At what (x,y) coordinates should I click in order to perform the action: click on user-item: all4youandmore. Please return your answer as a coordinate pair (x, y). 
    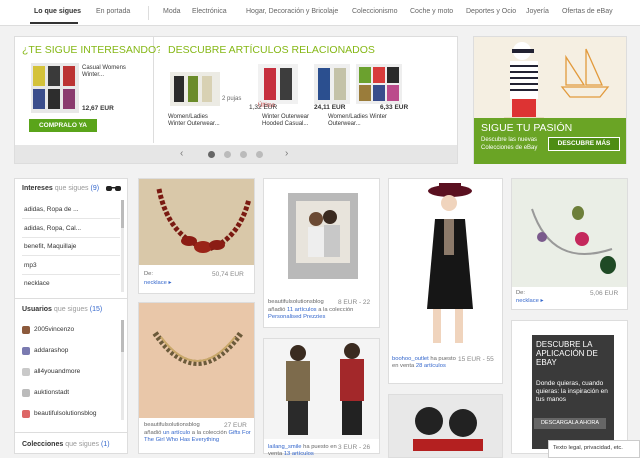
    Looking at the image, I should click on (57, 371).